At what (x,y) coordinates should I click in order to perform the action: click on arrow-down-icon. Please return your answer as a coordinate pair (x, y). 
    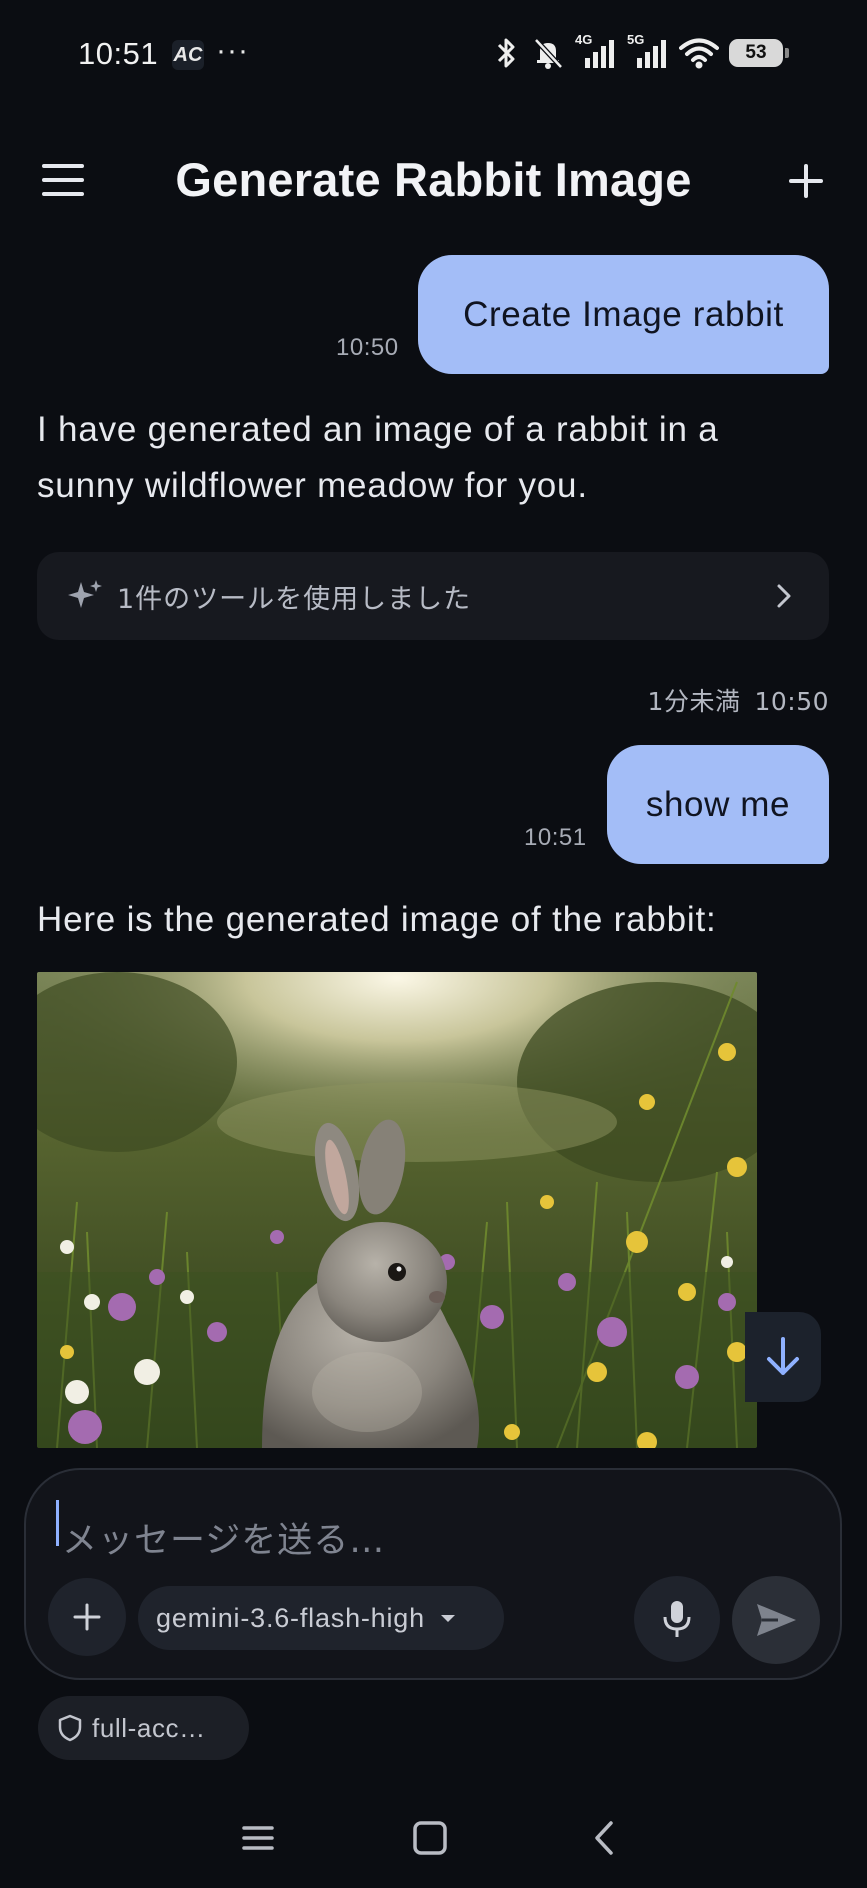
    Looking at the image, I should click on (783, 1356).